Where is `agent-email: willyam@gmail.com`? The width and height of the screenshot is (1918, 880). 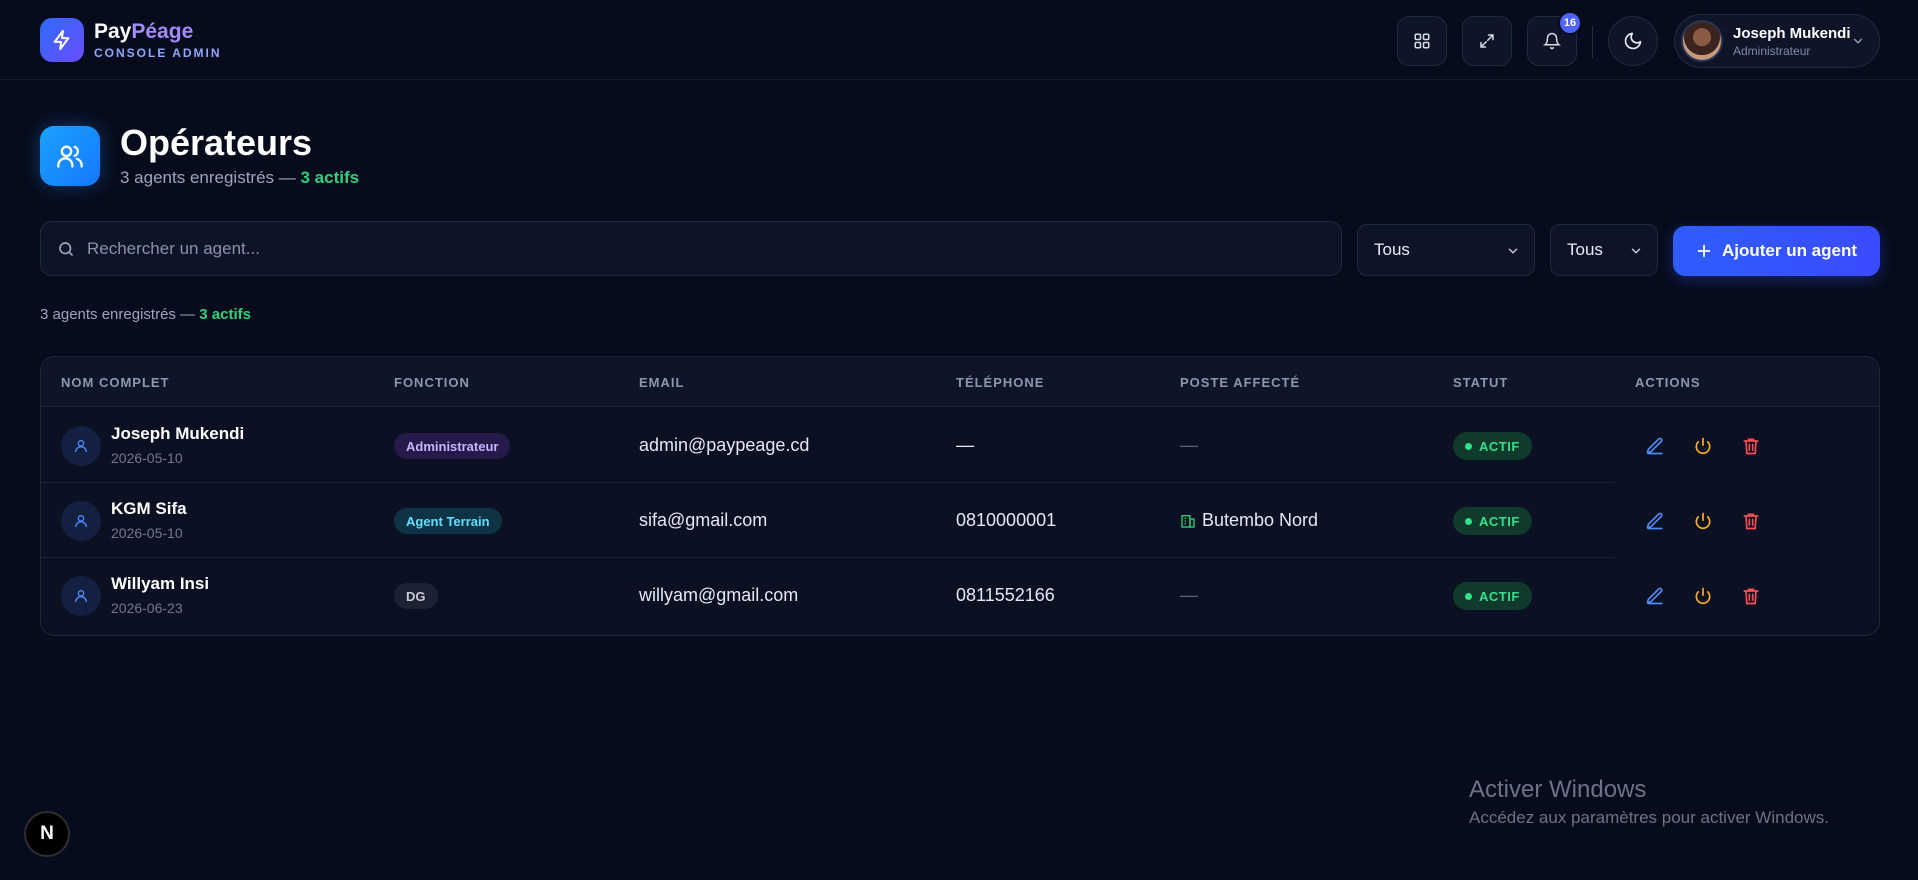 agent-email: willyam@gmail.com is located at coordinates (719, 595).